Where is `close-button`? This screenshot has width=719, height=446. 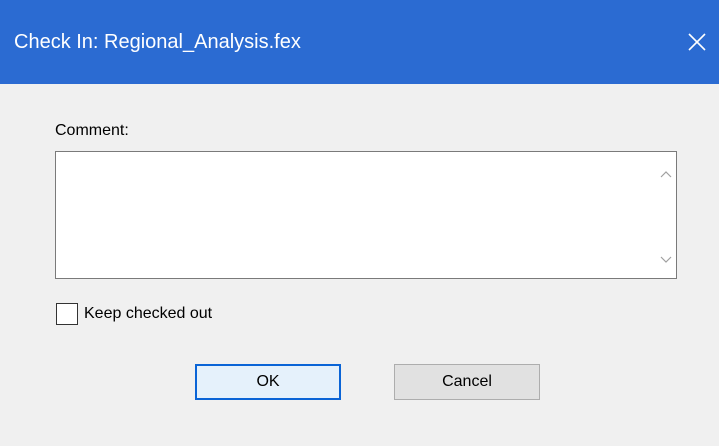
close-button is located at coordinates (697, 42).